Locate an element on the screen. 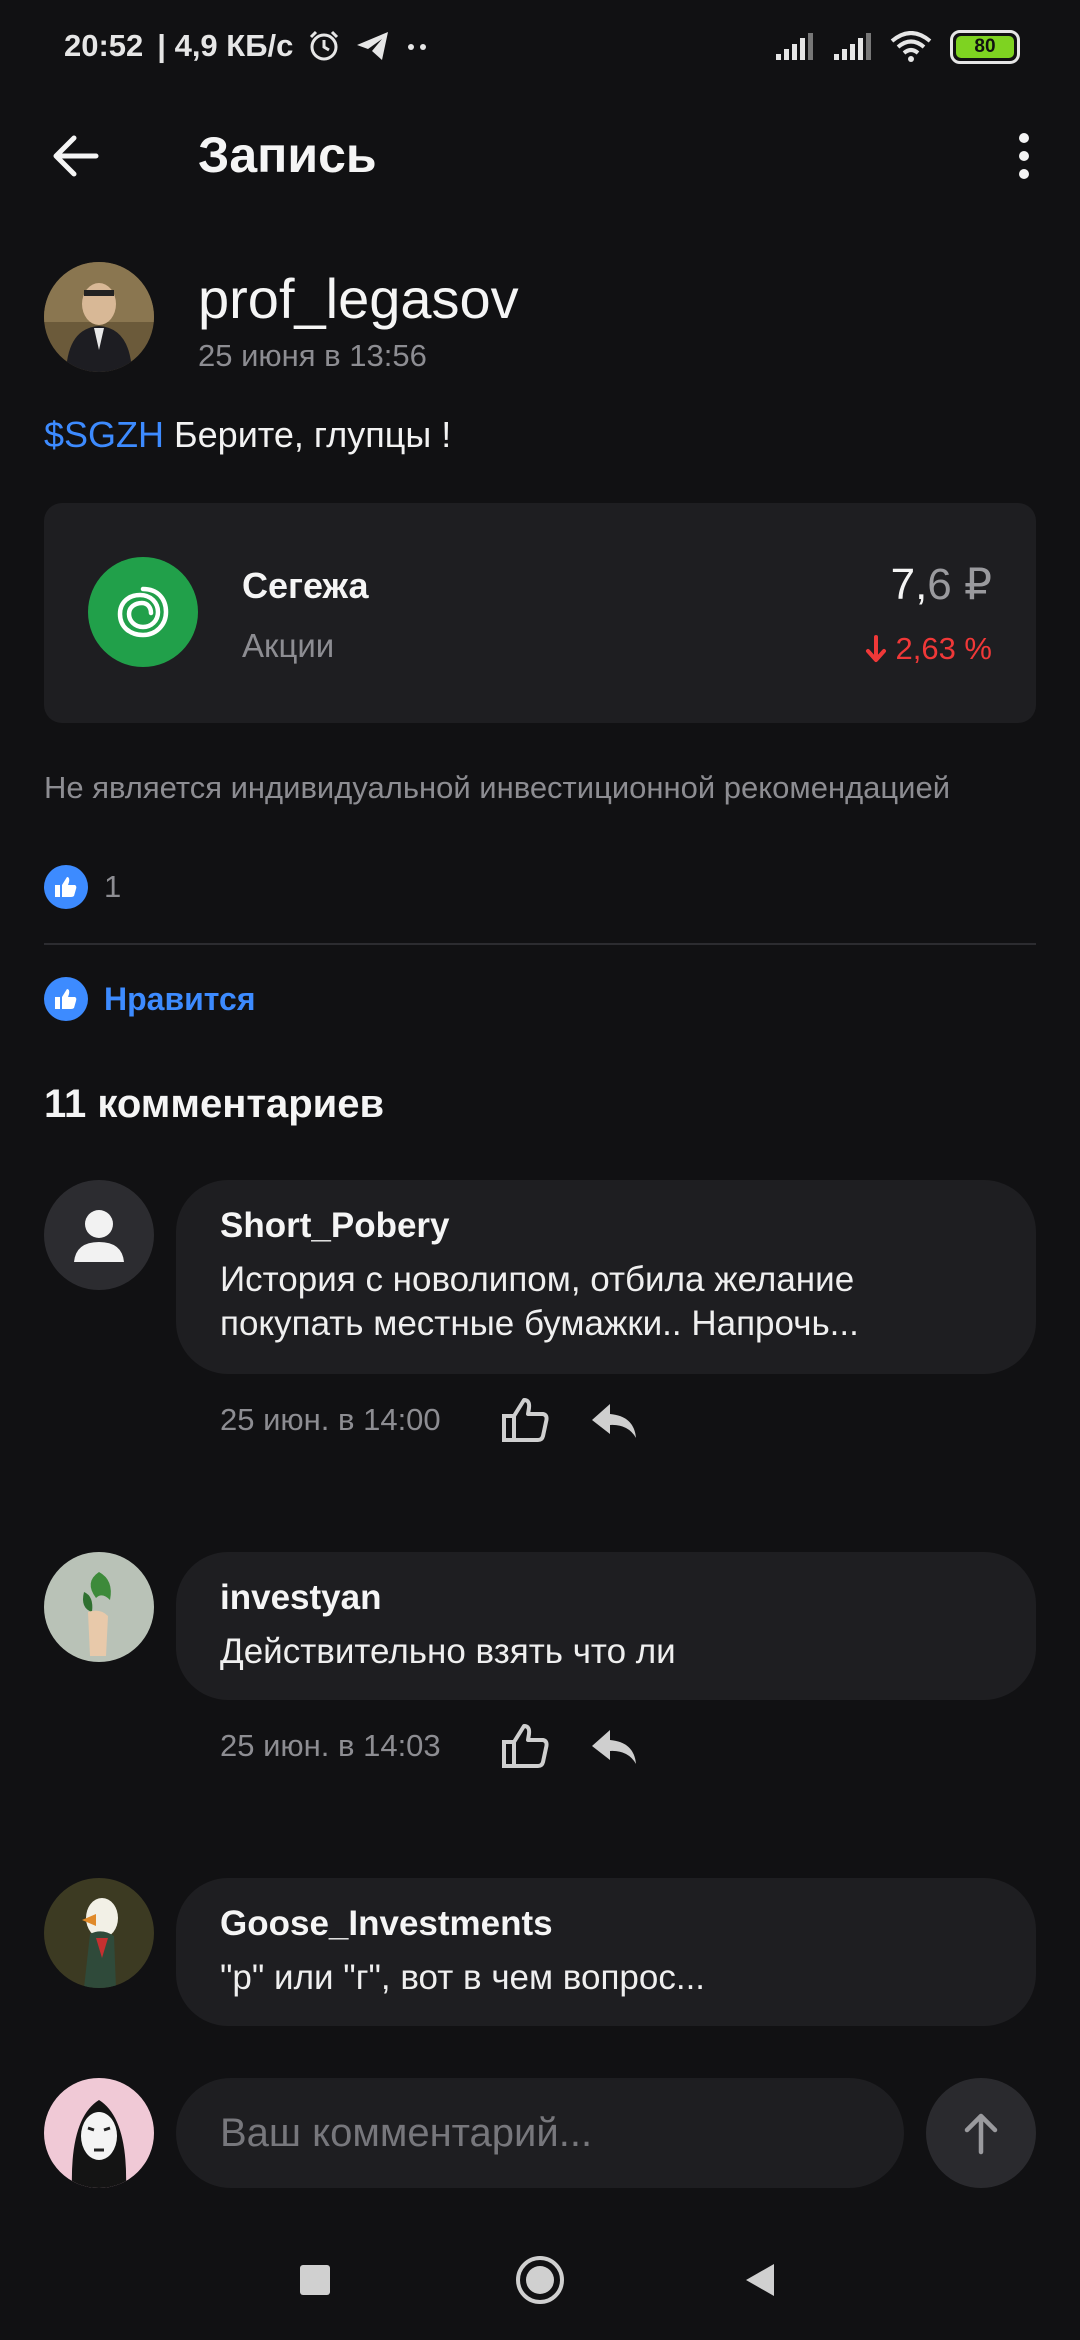 This screenshot has width=1080, height=2340. home-button is located at coordinates (540, 2280).